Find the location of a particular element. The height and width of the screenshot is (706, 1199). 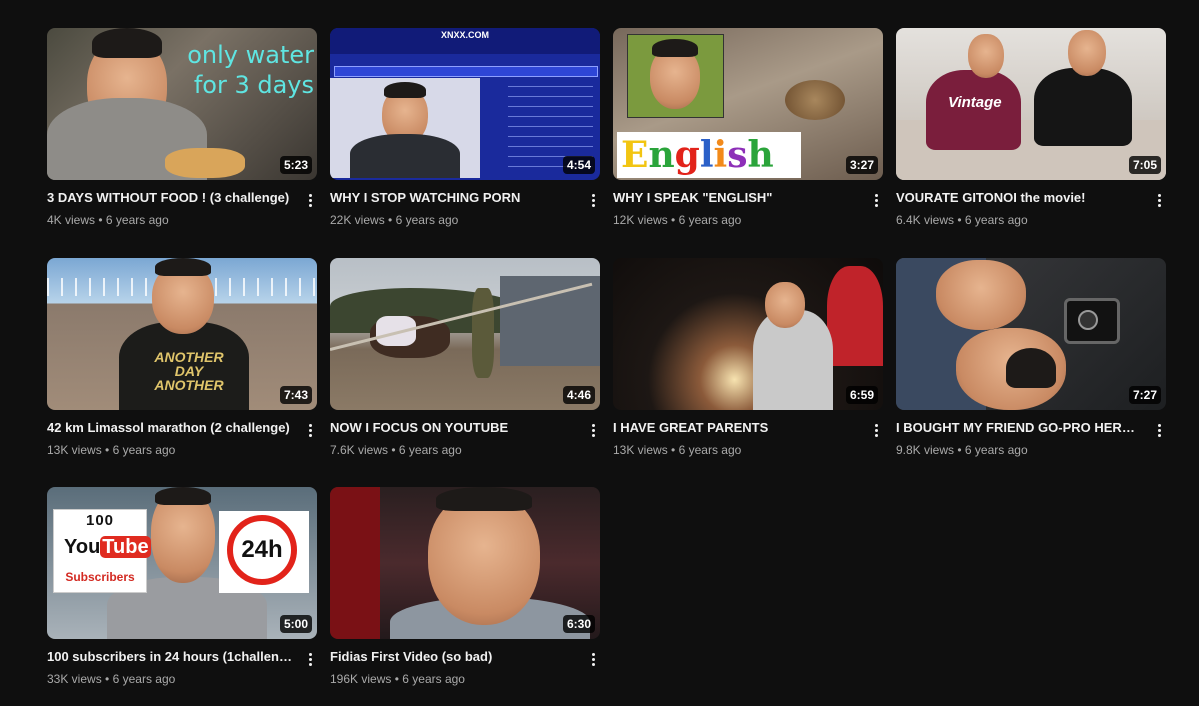

video-duration: 7:27 is located at coordinates (1144, 395).